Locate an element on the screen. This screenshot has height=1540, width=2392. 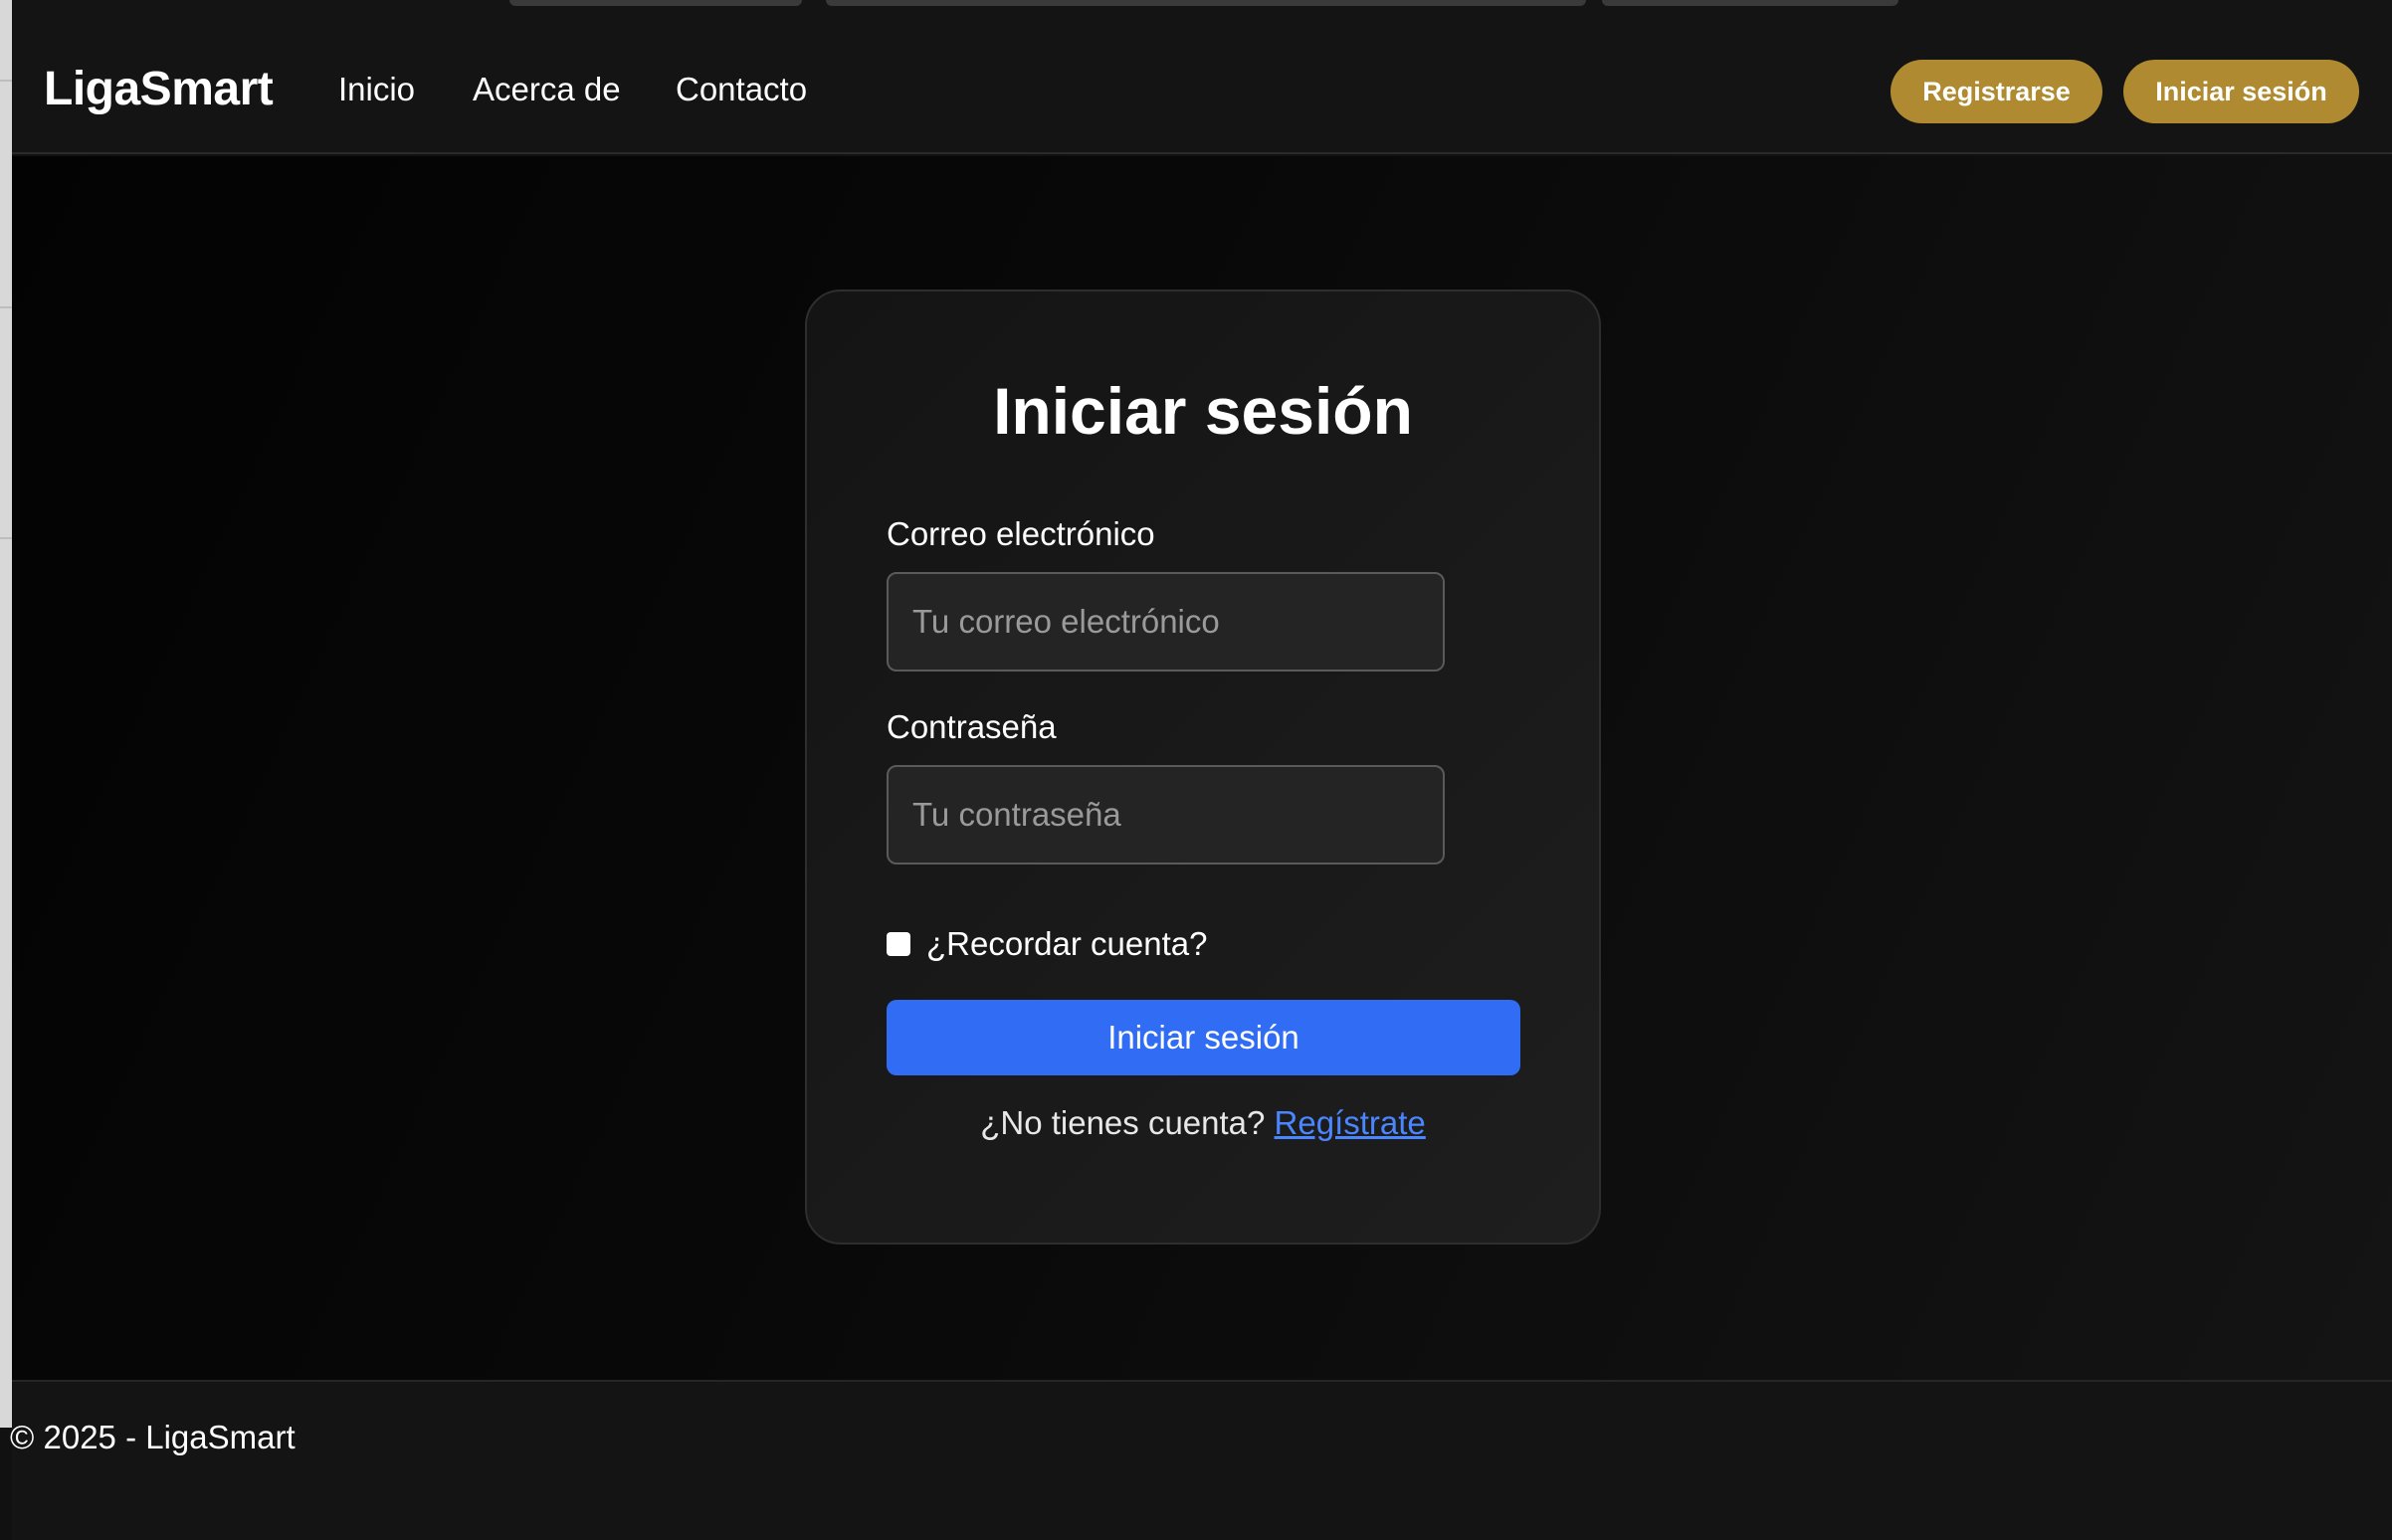
login-nav-button: Iniciar sesión is located at coordinates (2241, 91).